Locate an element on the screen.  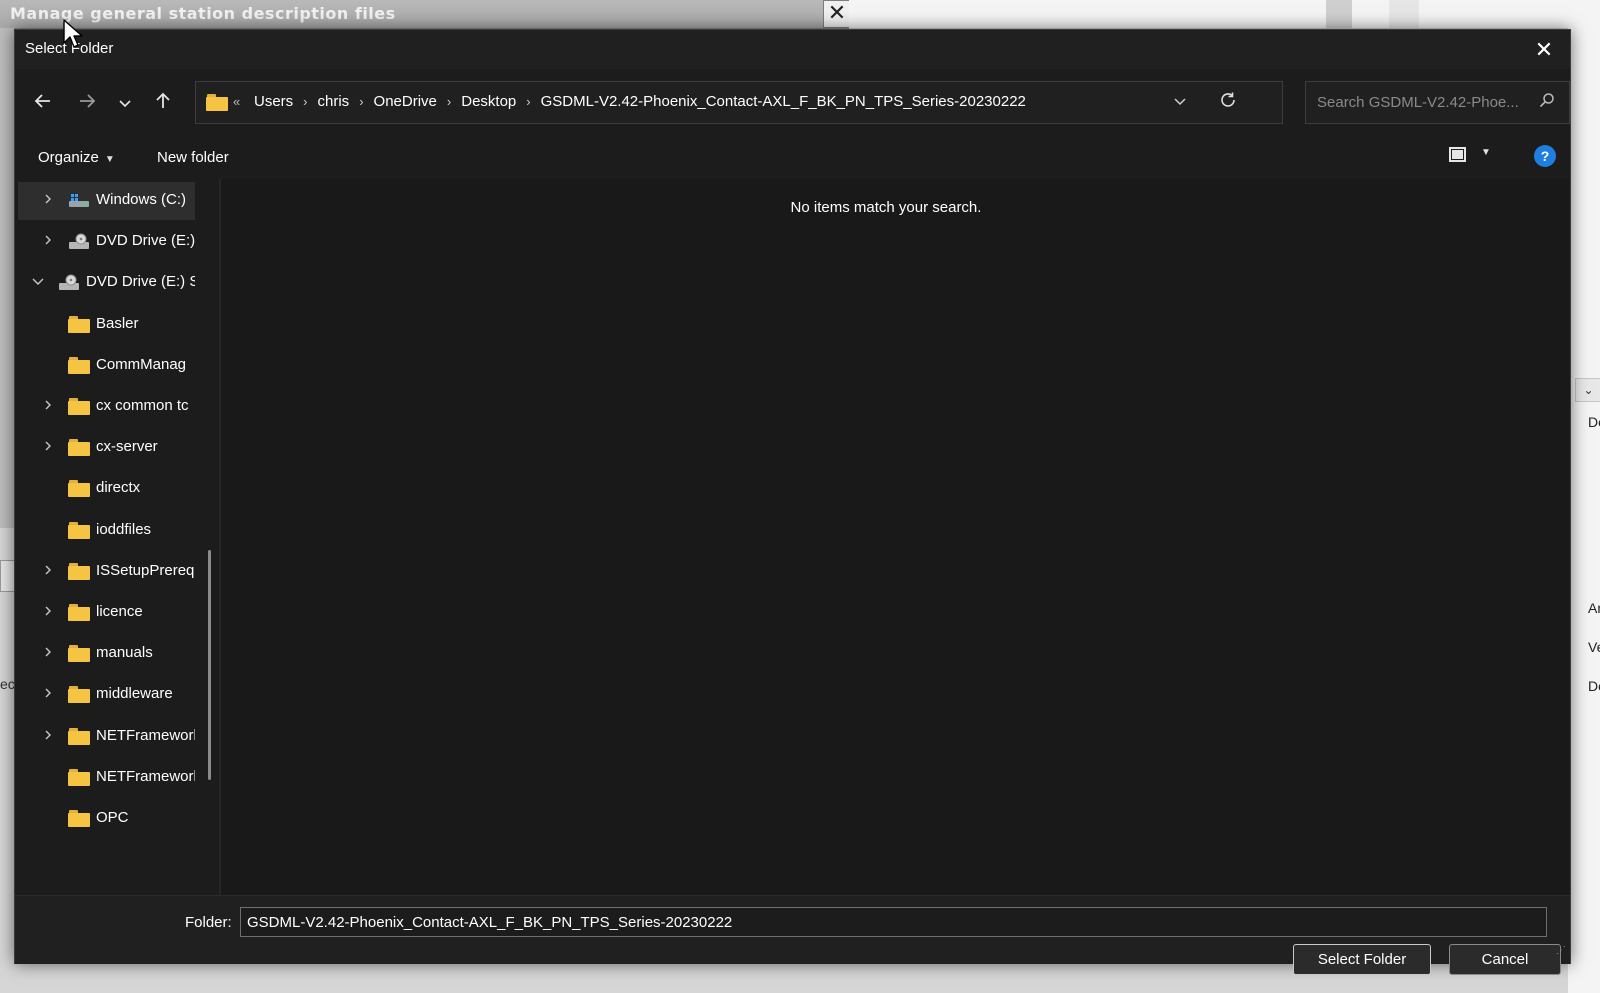
background-side-label: Ar is located at coordinates (1594, 608).